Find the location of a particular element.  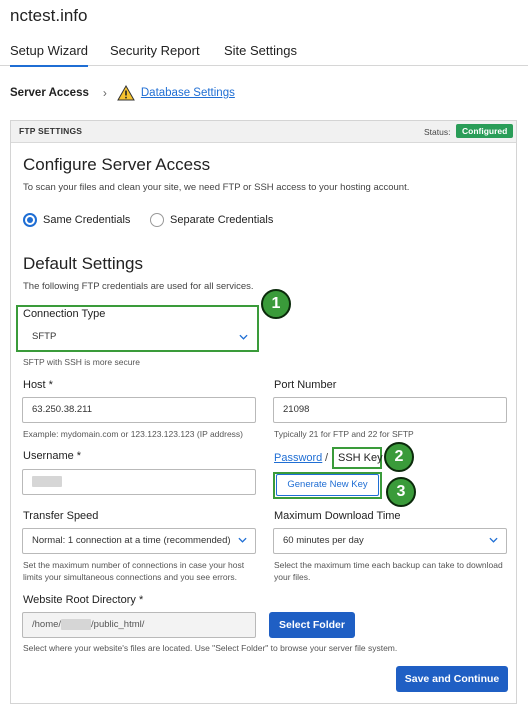

warning-icon is located at coordinates (126, 93).